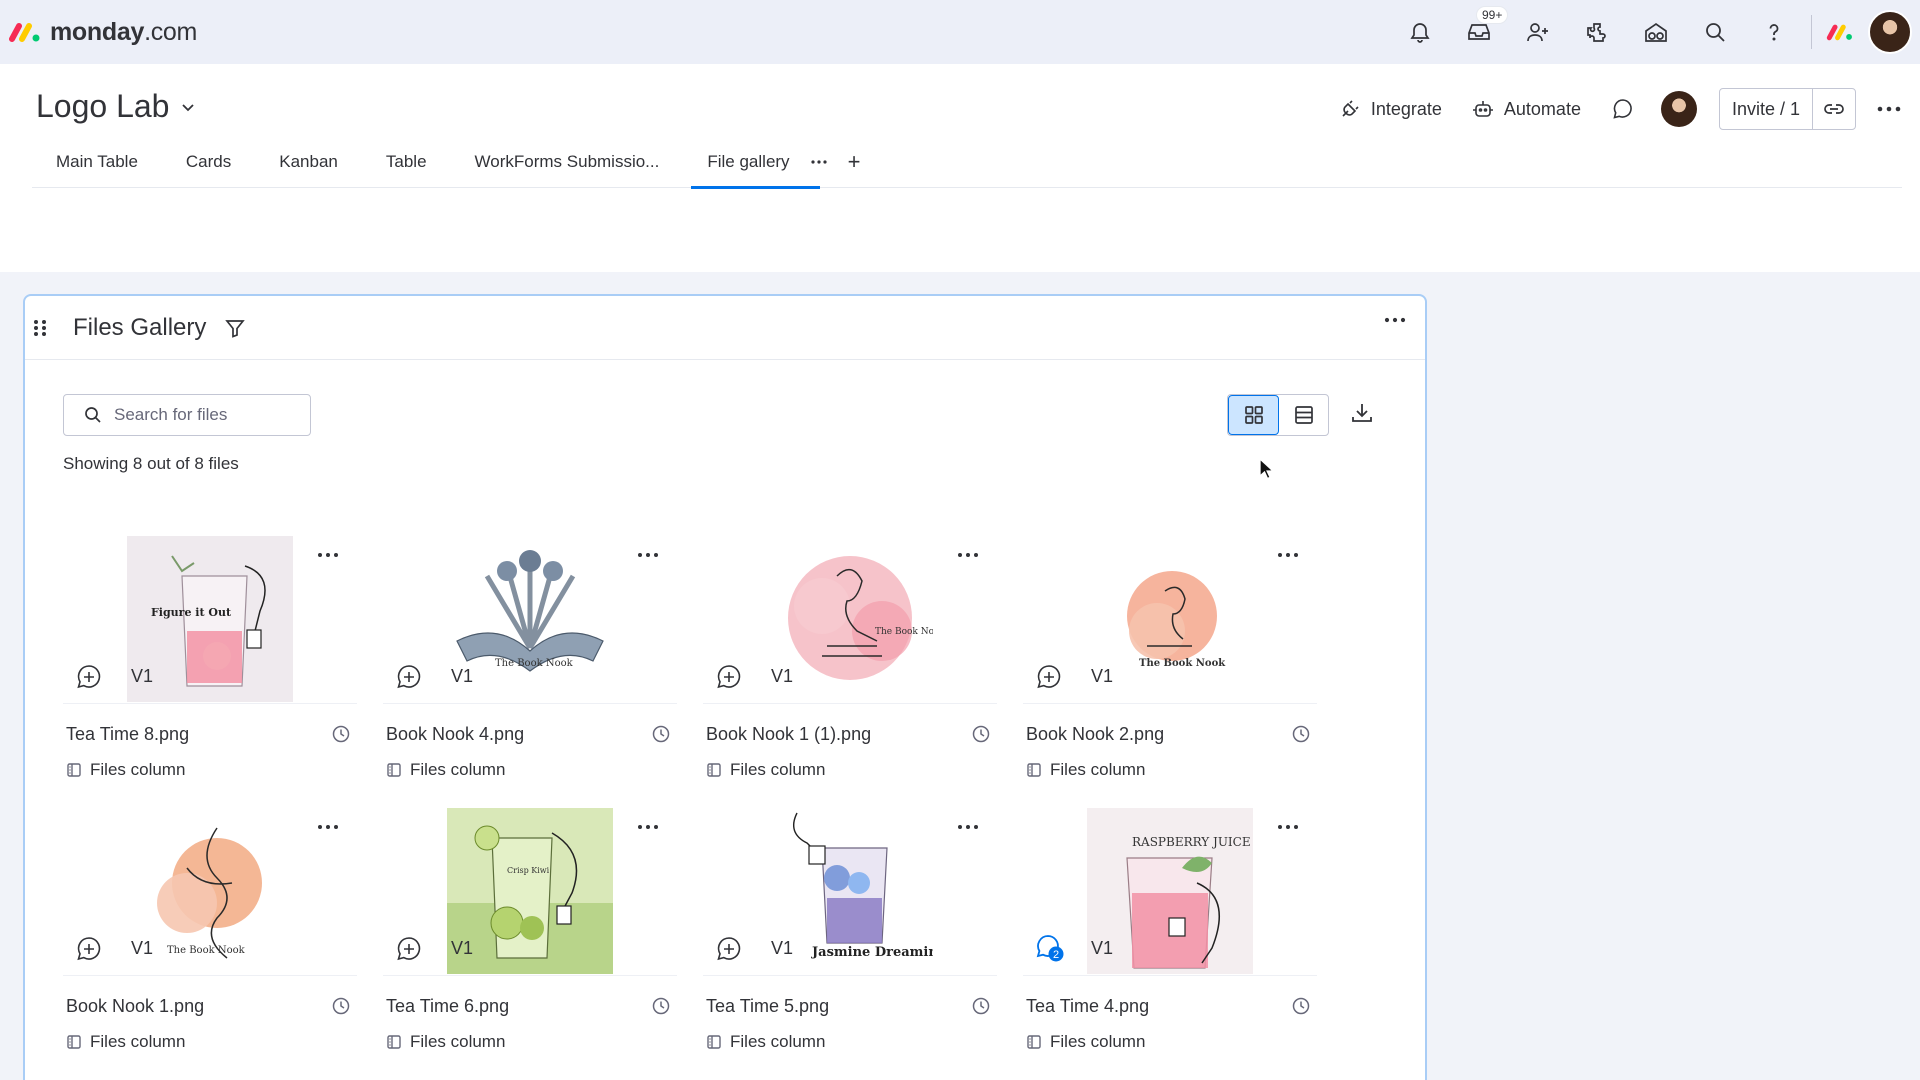  I want to click on file-name: Tea Time 6.png, so click(447, 1006).